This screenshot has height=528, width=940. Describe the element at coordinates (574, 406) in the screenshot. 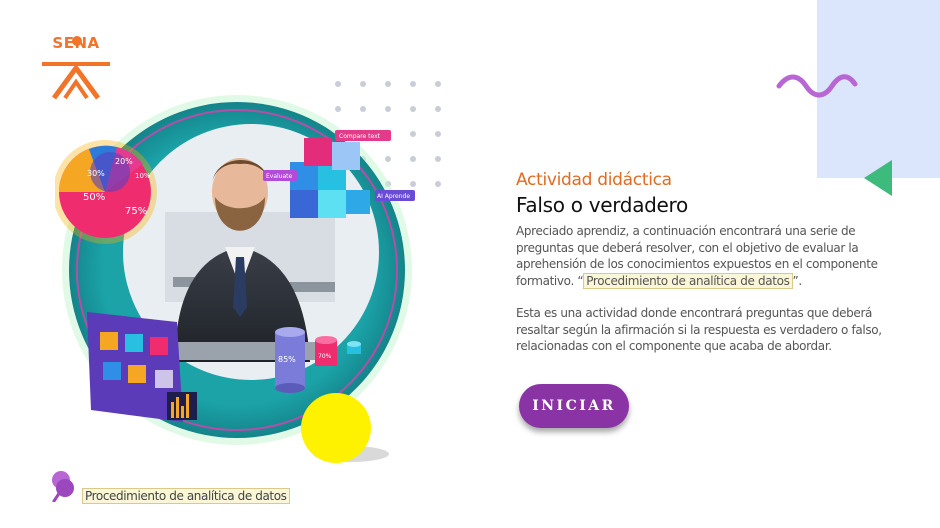

I see `start-button: INICIAR` at that location.